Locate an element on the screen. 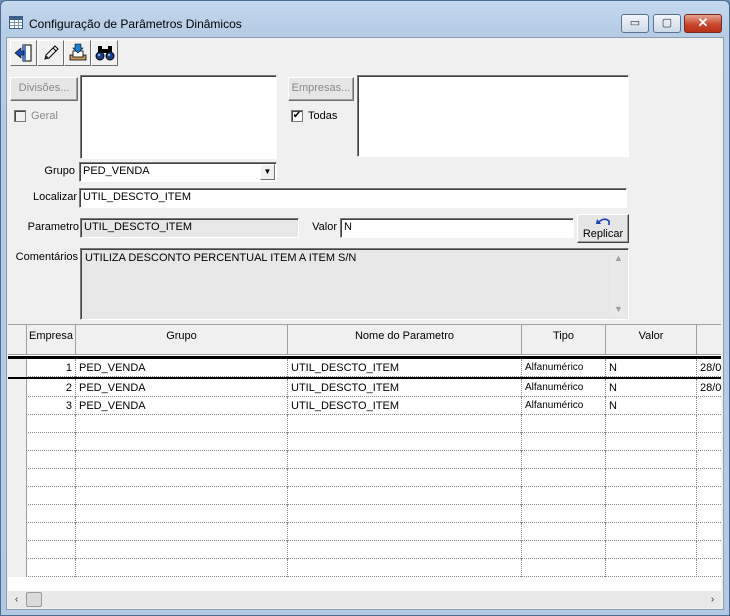  binoculars-icon is located at coordinates (104, 53).